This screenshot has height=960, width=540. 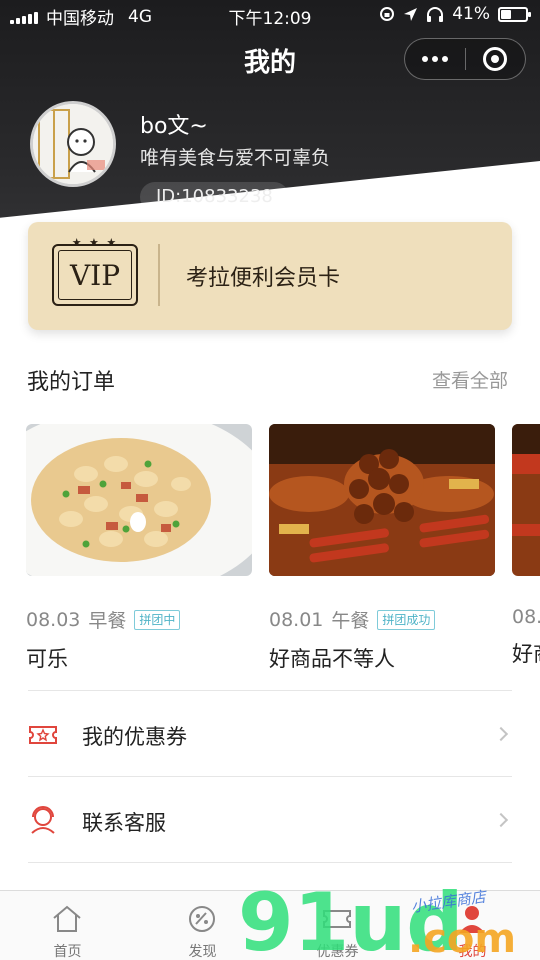 I want to click on order-status-tag: 拼团中, so click(x=157, y=619).